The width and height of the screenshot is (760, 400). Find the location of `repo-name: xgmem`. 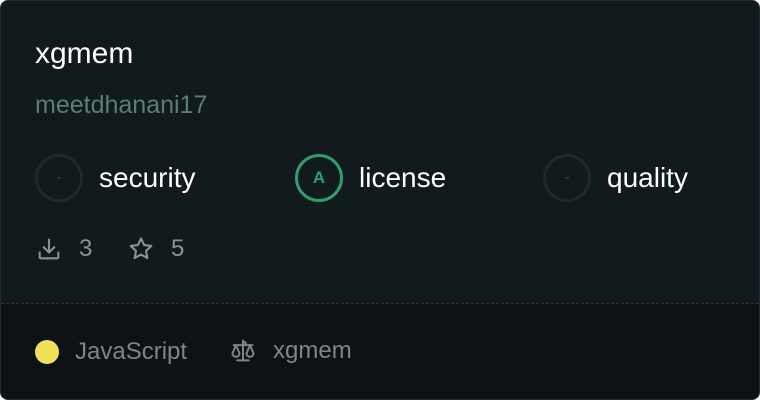

repo-name: xgmem is located at coordinates (84, 54).